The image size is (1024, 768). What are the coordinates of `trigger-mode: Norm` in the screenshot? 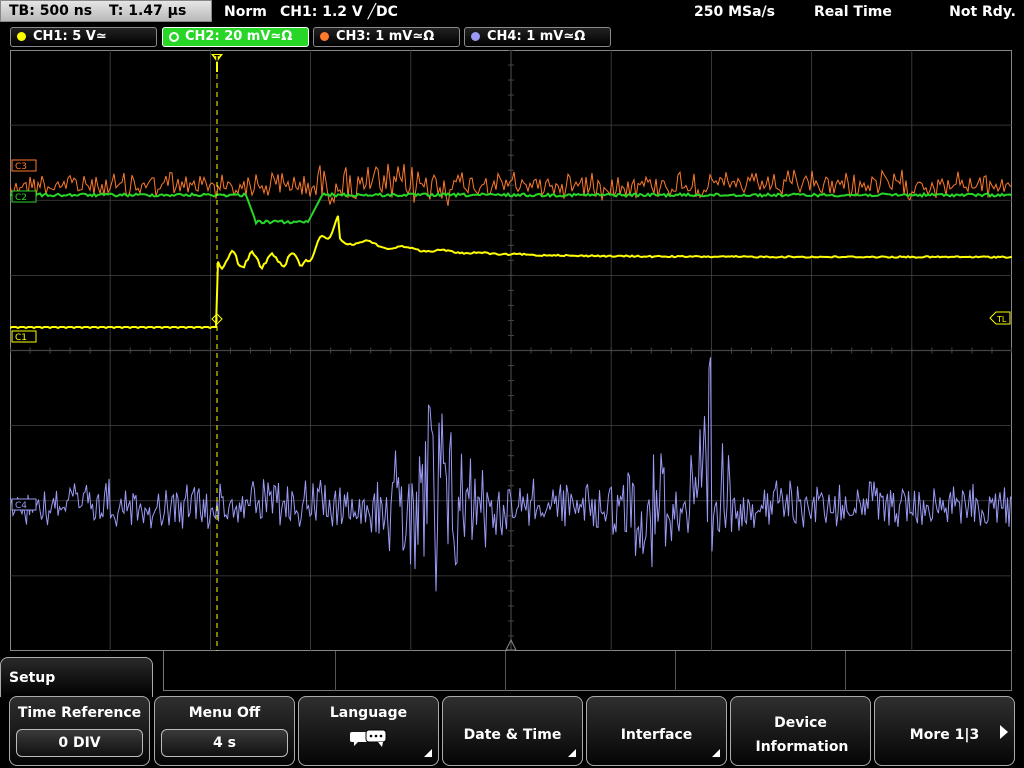 It's located at (245, 12).